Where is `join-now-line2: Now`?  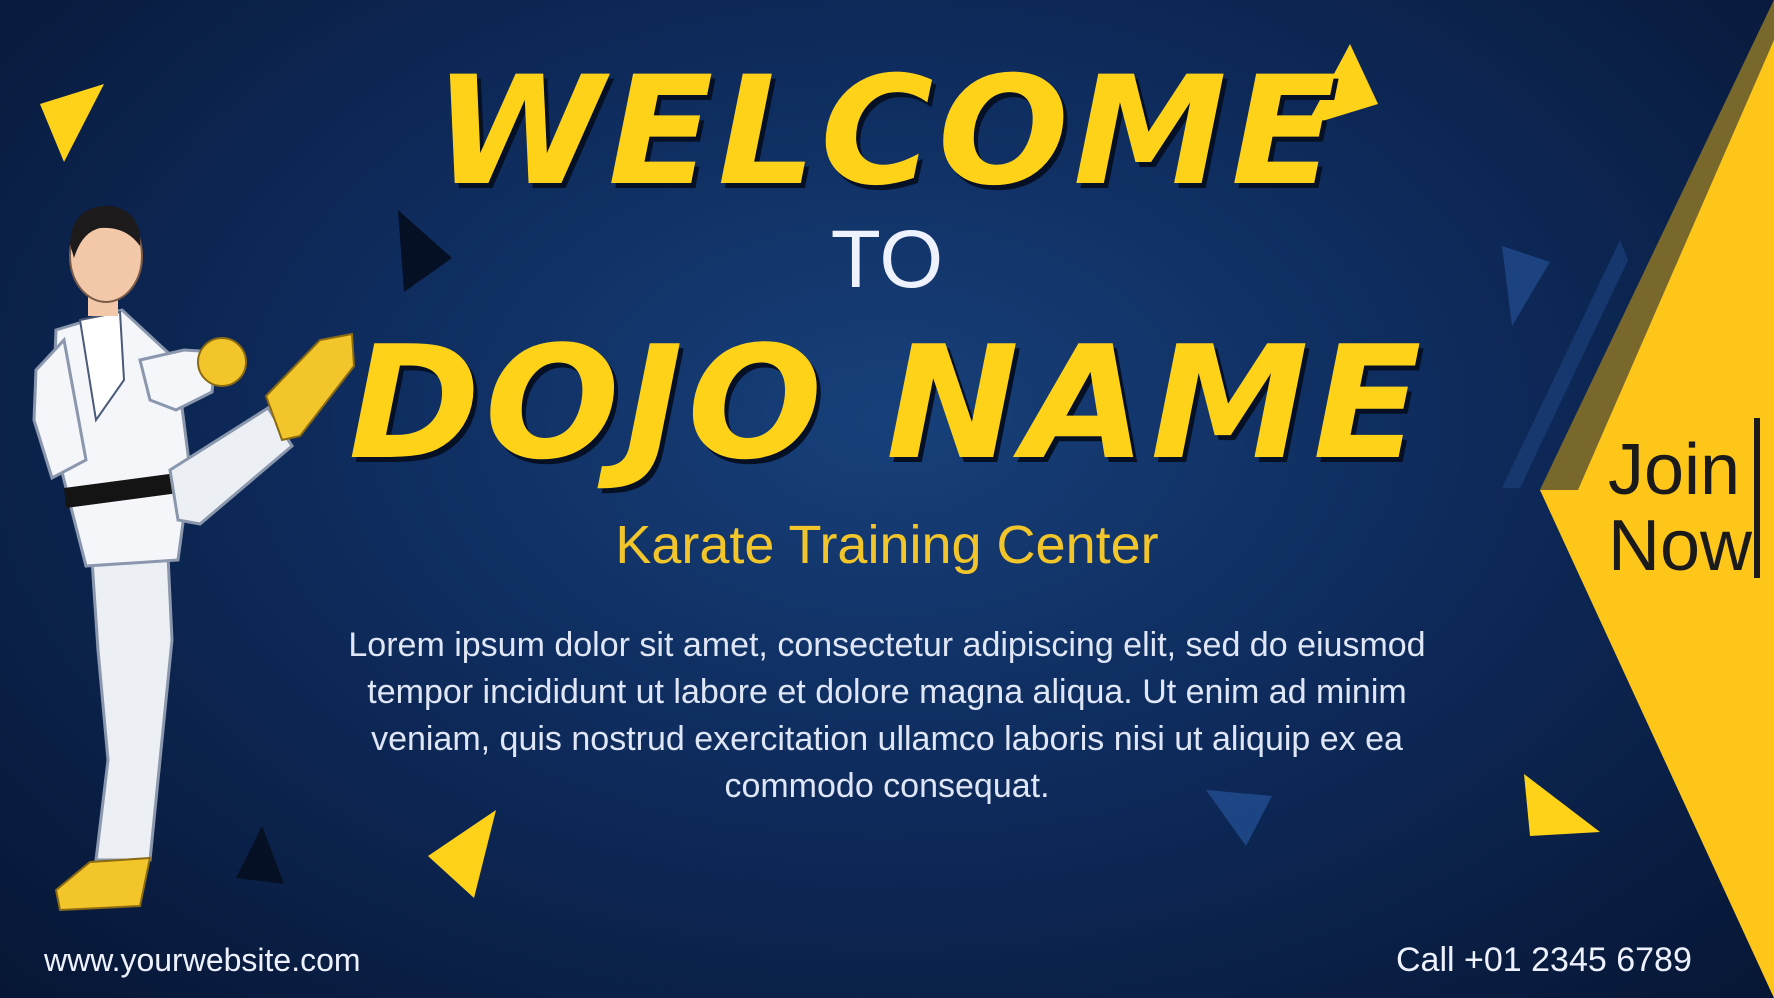
join-now-line2: Now is located at coordinates (1680, 546).